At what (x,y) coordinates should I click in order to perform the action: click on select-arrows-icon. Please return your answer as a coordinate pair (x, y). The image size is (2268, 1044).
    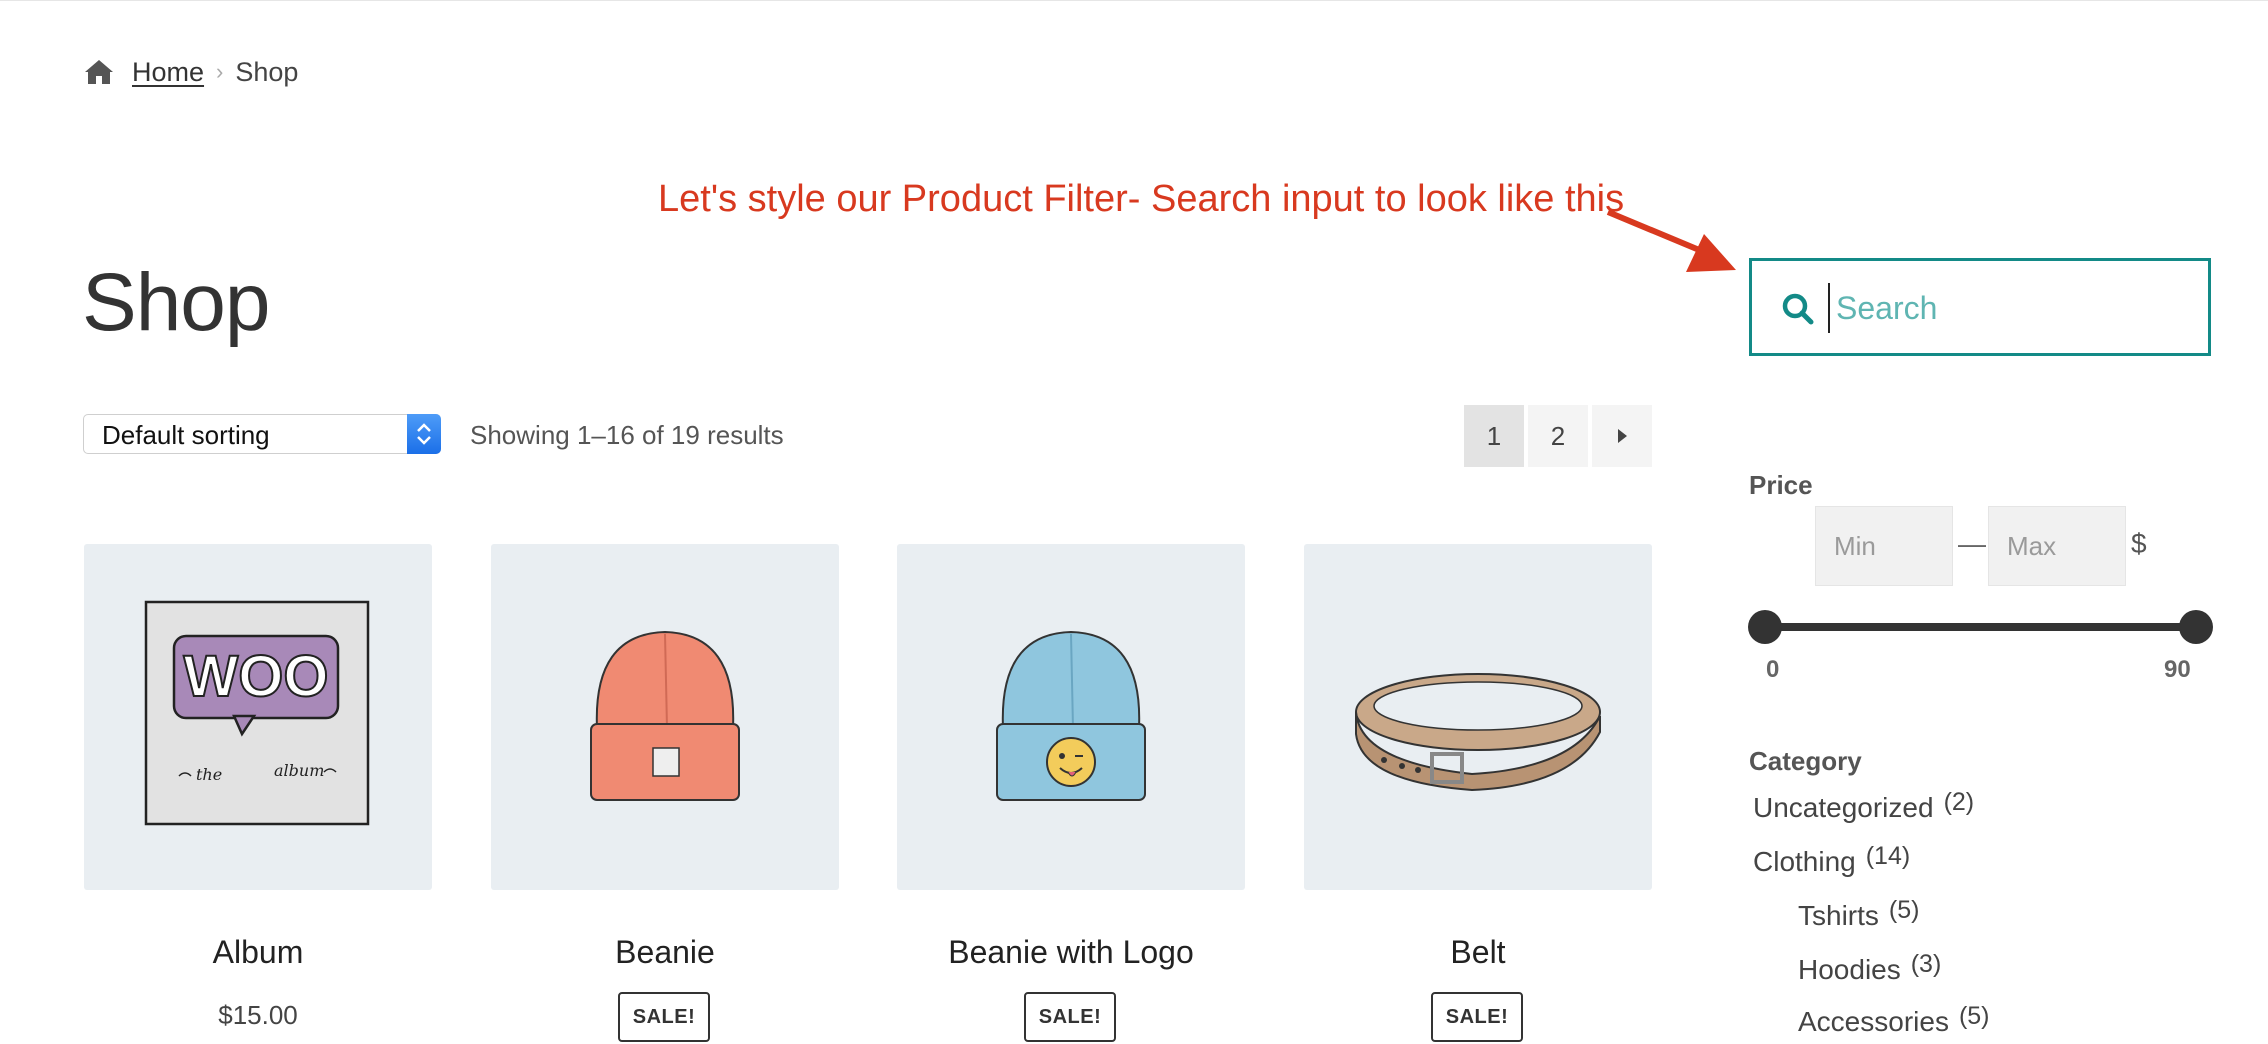
    Looking at the image, I should click on (424, 434).